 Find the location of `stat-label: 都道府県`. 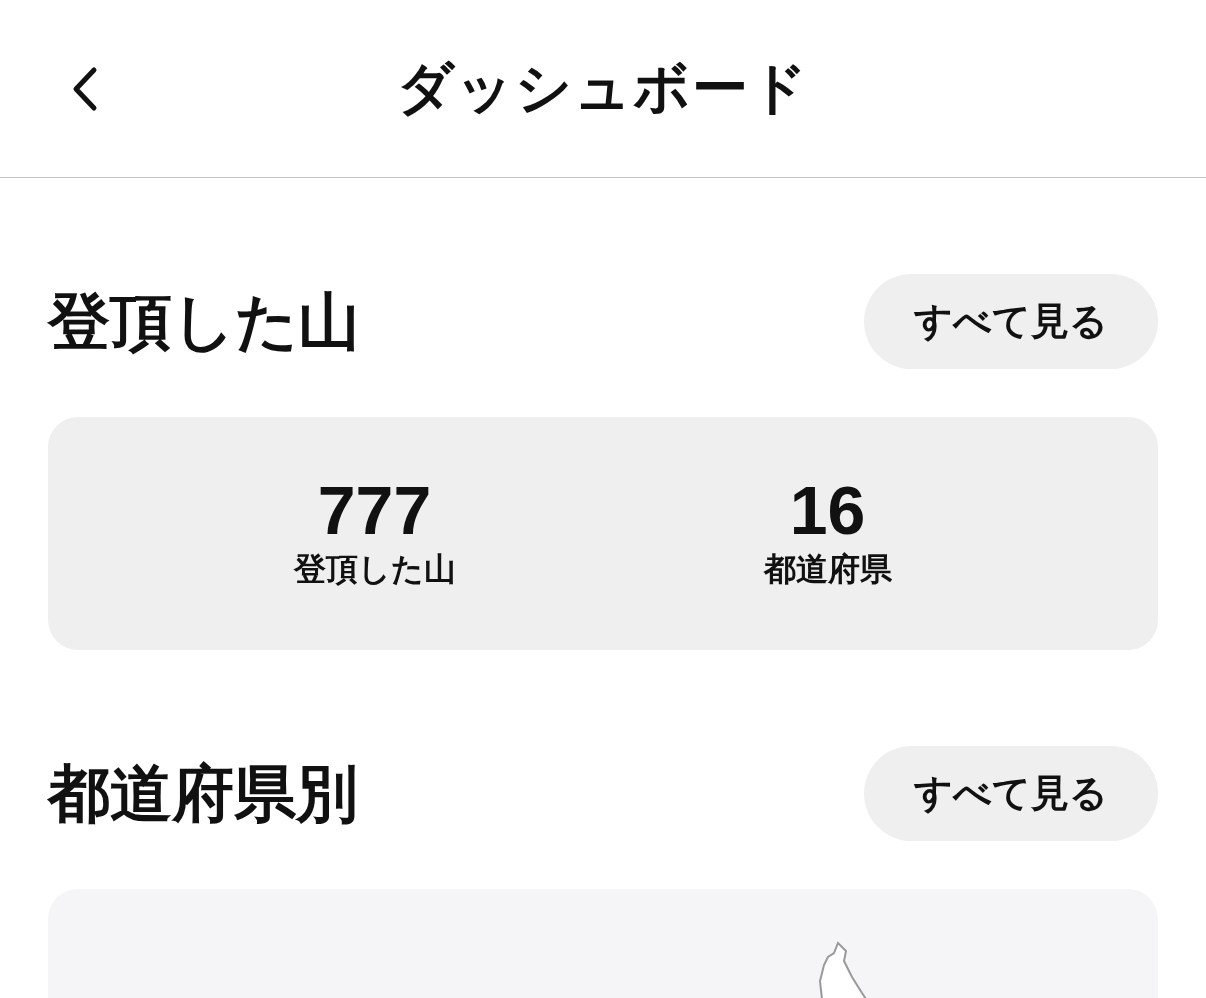

stat-label: 都道府県 is located at coordinates (827, 569).